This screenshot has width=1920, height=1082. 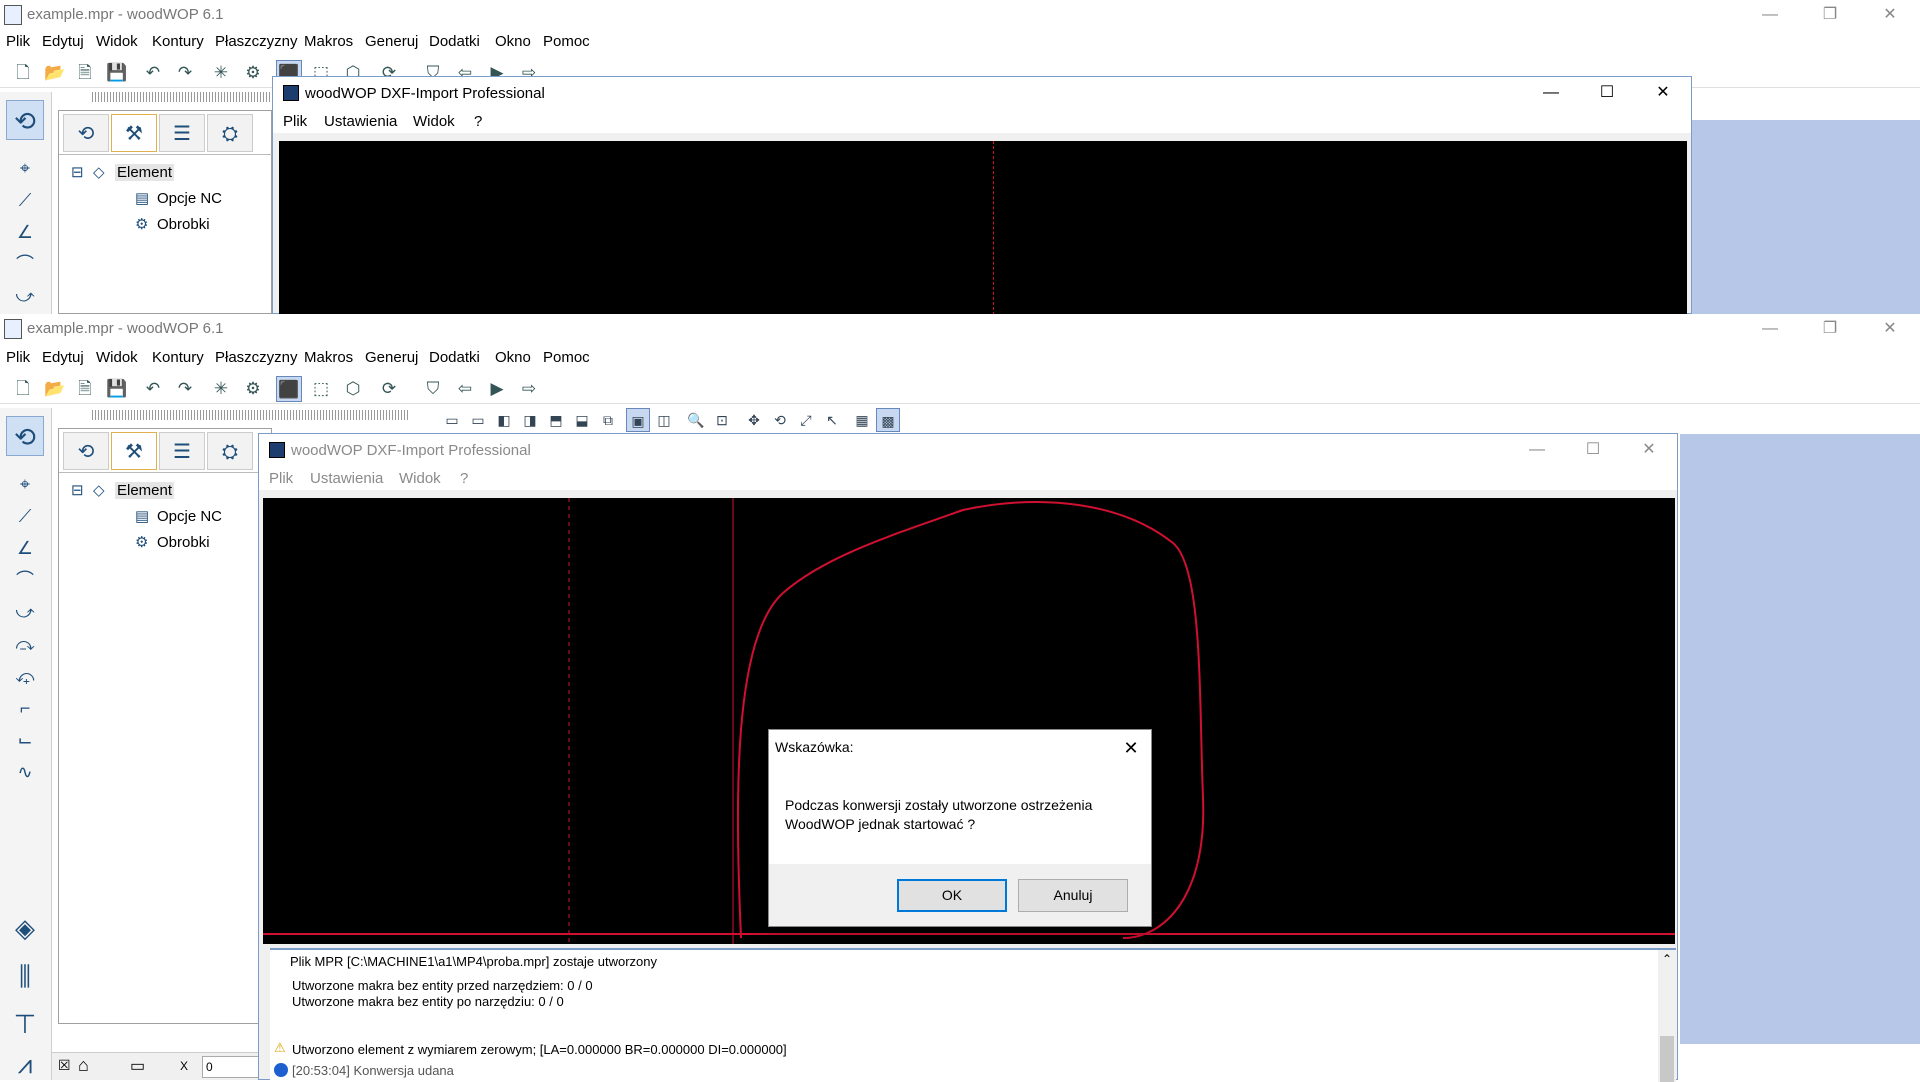 I want to click on select-pointer-icon: ↖, so click(x=832, y=420).